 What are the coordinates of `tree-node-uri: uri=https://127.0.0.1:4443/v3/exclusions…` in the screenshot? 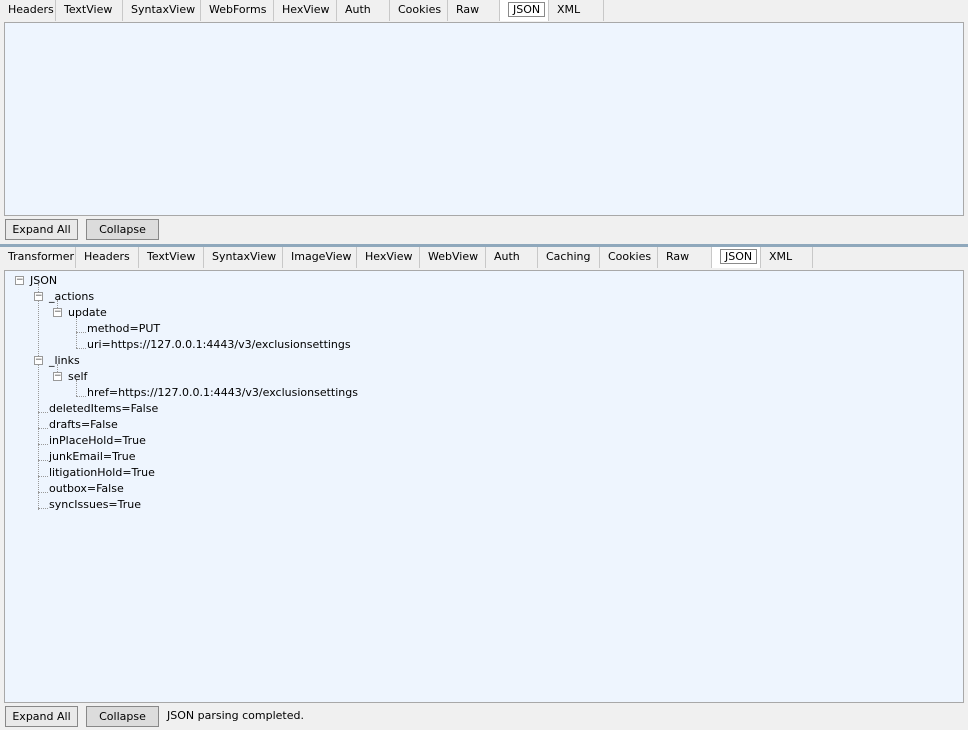 It's located at (219, 345).